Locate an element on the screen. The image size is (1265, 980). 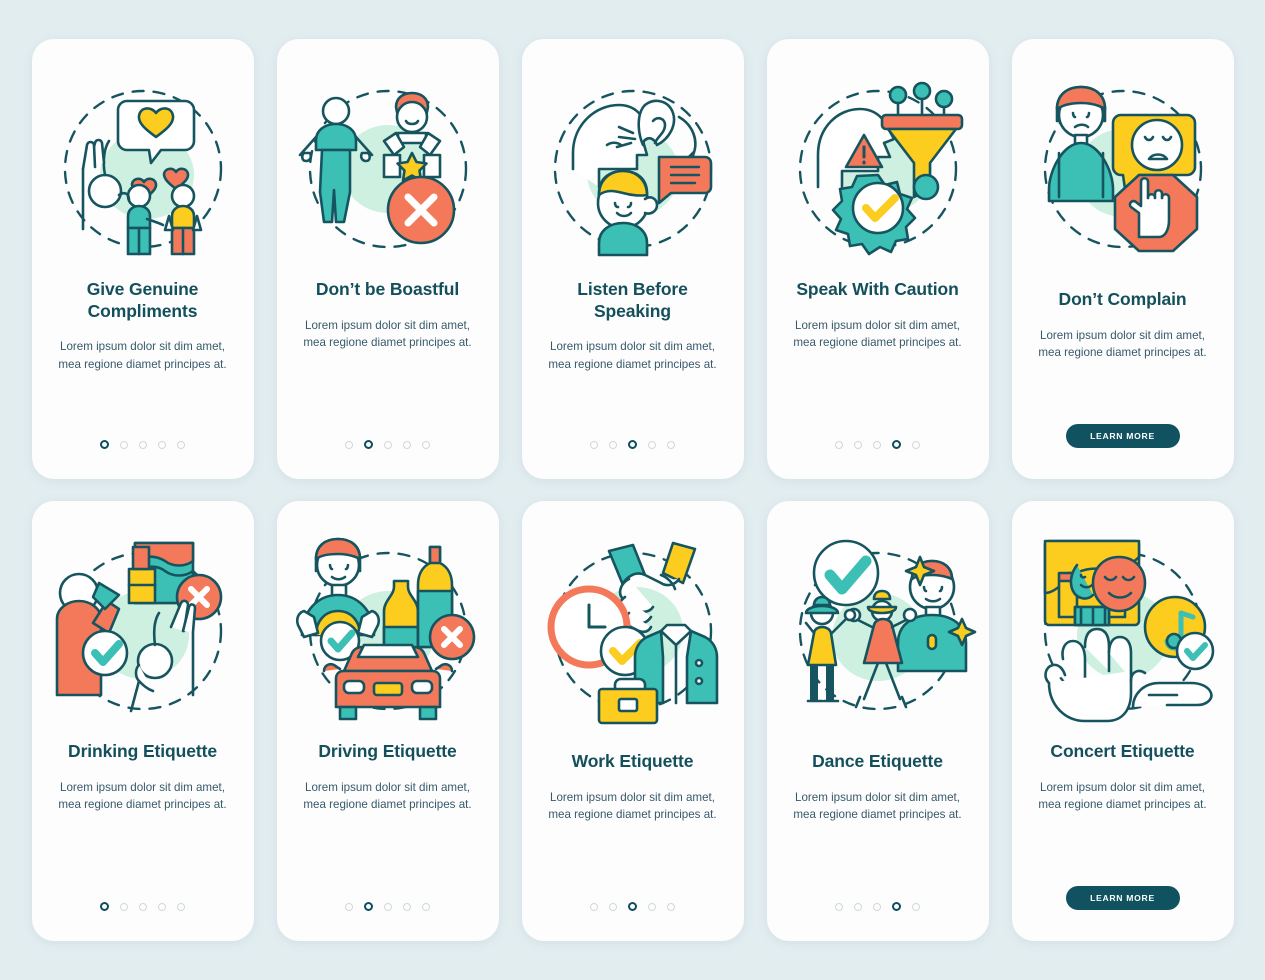
complain-illustration is located at coordinates (1123, 167).